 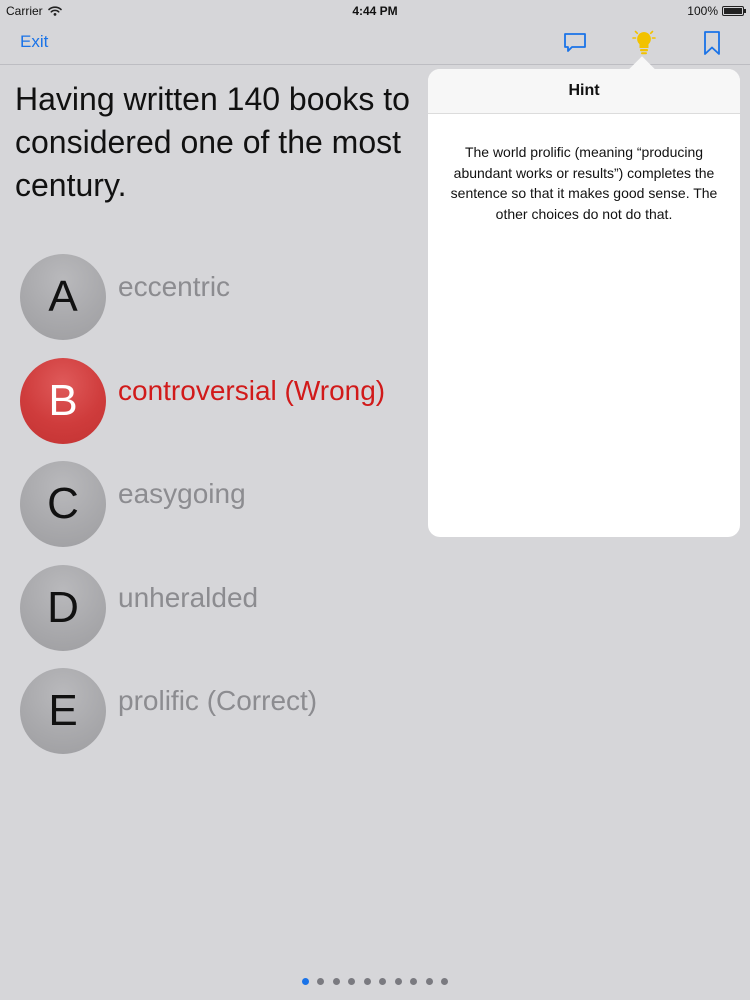 What do you see at coordinates (188, 598) in the screenshot?
I see `answer-text: unheralded` at bounding box center [188, 598].